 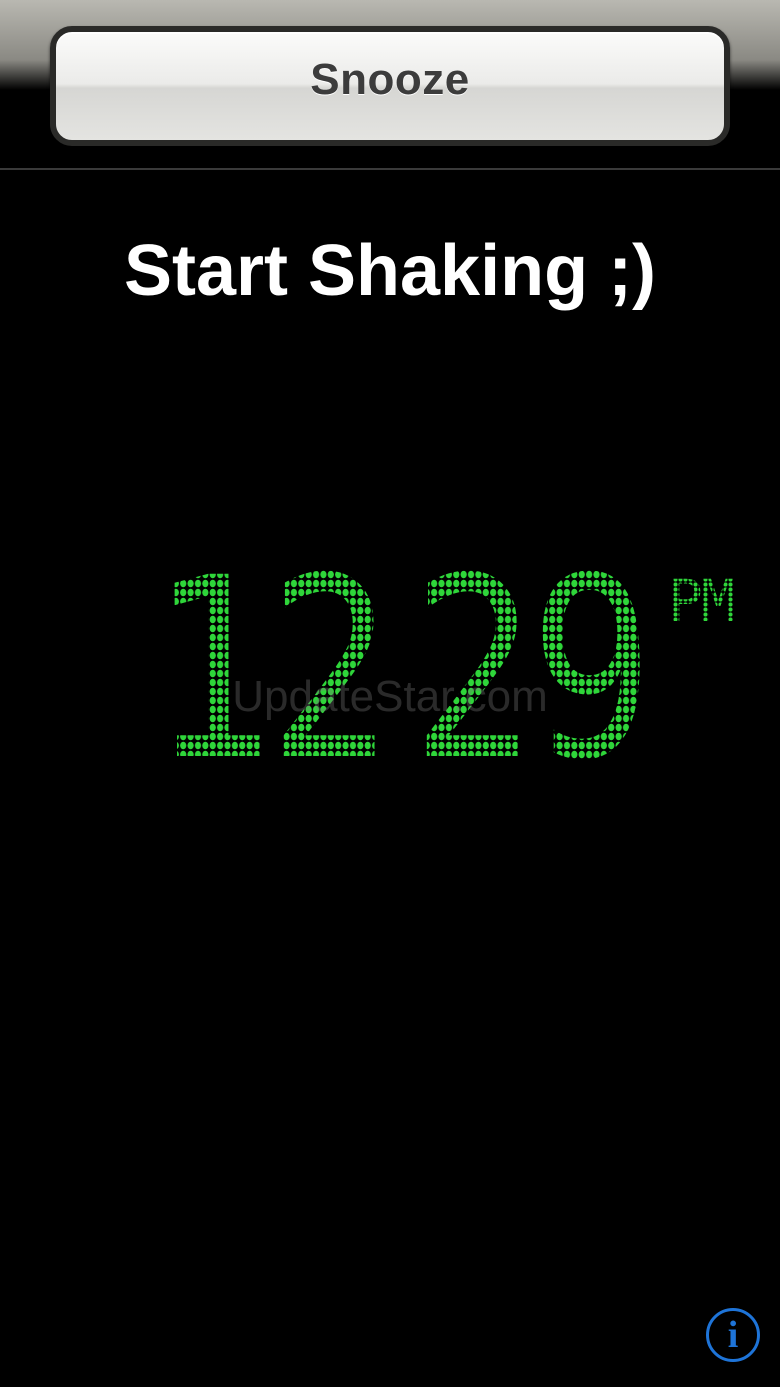 I want to click on snooze-button: Snooze, so click(x=390, y=86).